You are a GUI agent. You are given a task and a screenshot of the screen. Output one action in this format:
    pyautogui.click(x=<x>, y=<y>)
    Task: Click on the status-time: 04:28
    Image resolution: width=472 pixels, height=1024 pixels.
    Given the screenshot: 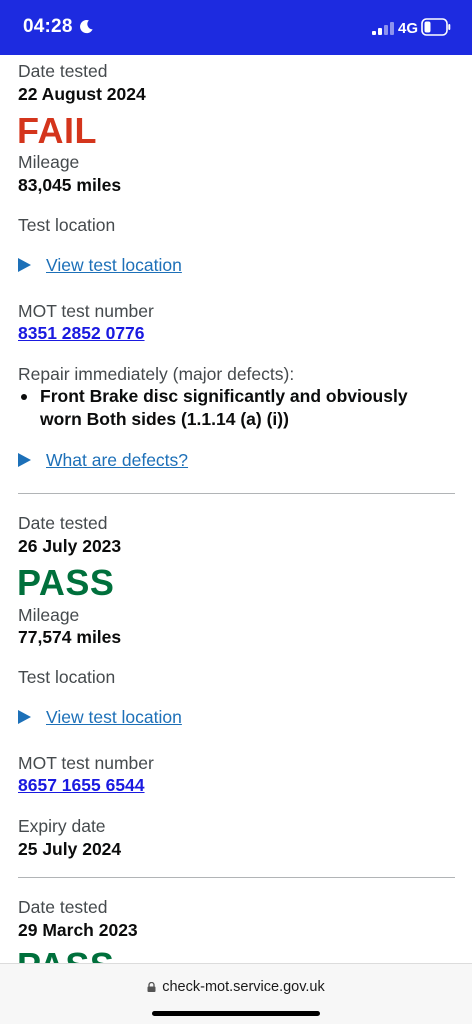 What is the action you would take?
    pyautogui.click(x=48, y=26)
    